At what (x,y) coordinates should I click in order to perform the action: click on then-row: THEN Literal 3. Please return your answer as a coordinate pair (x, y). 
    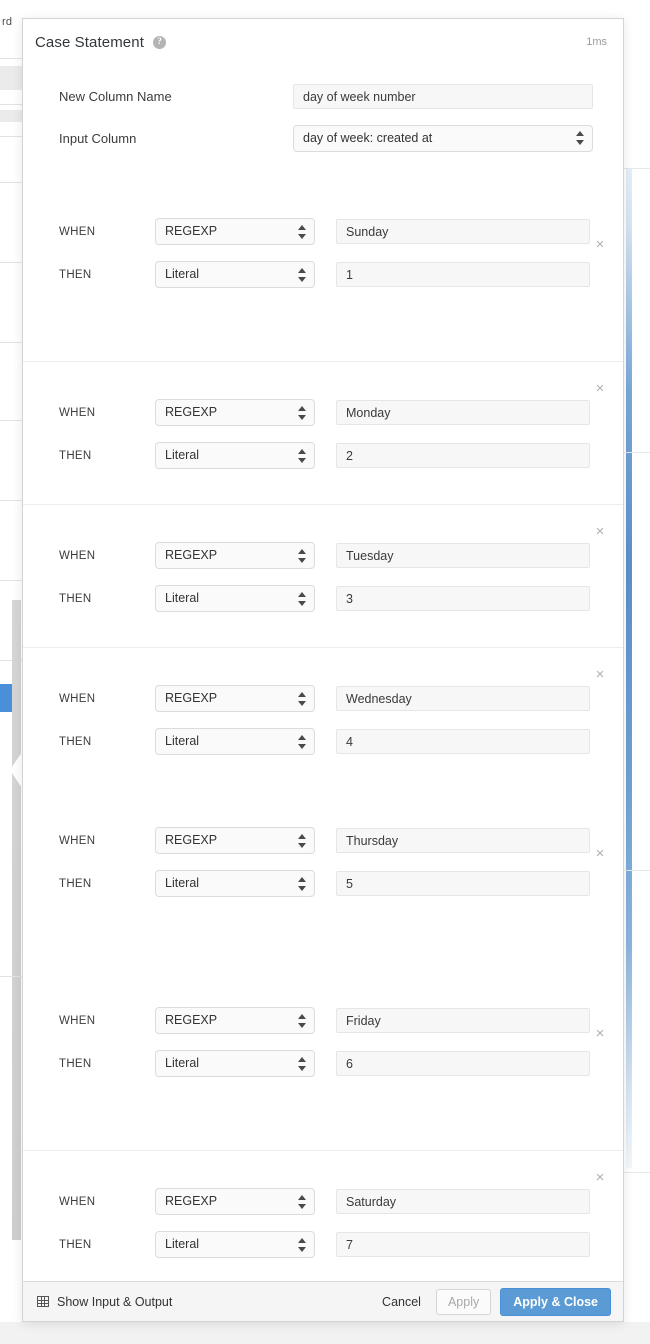
    Looking at the image, I should click on (315, 598).